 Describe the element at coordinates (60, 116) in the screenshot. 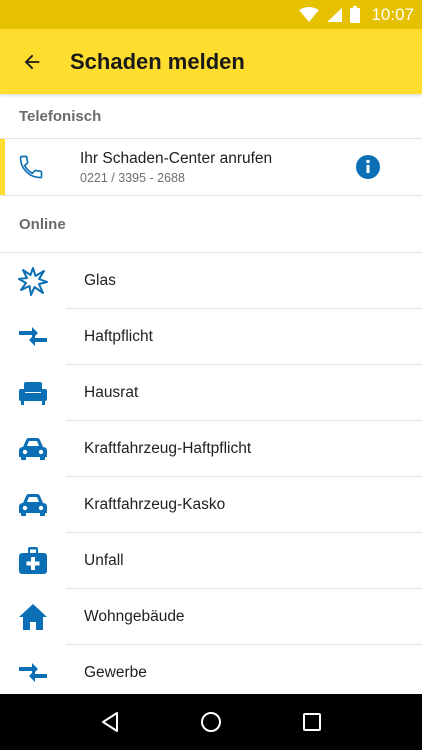

I see `section-header-phone: Telefonisch` at that location.